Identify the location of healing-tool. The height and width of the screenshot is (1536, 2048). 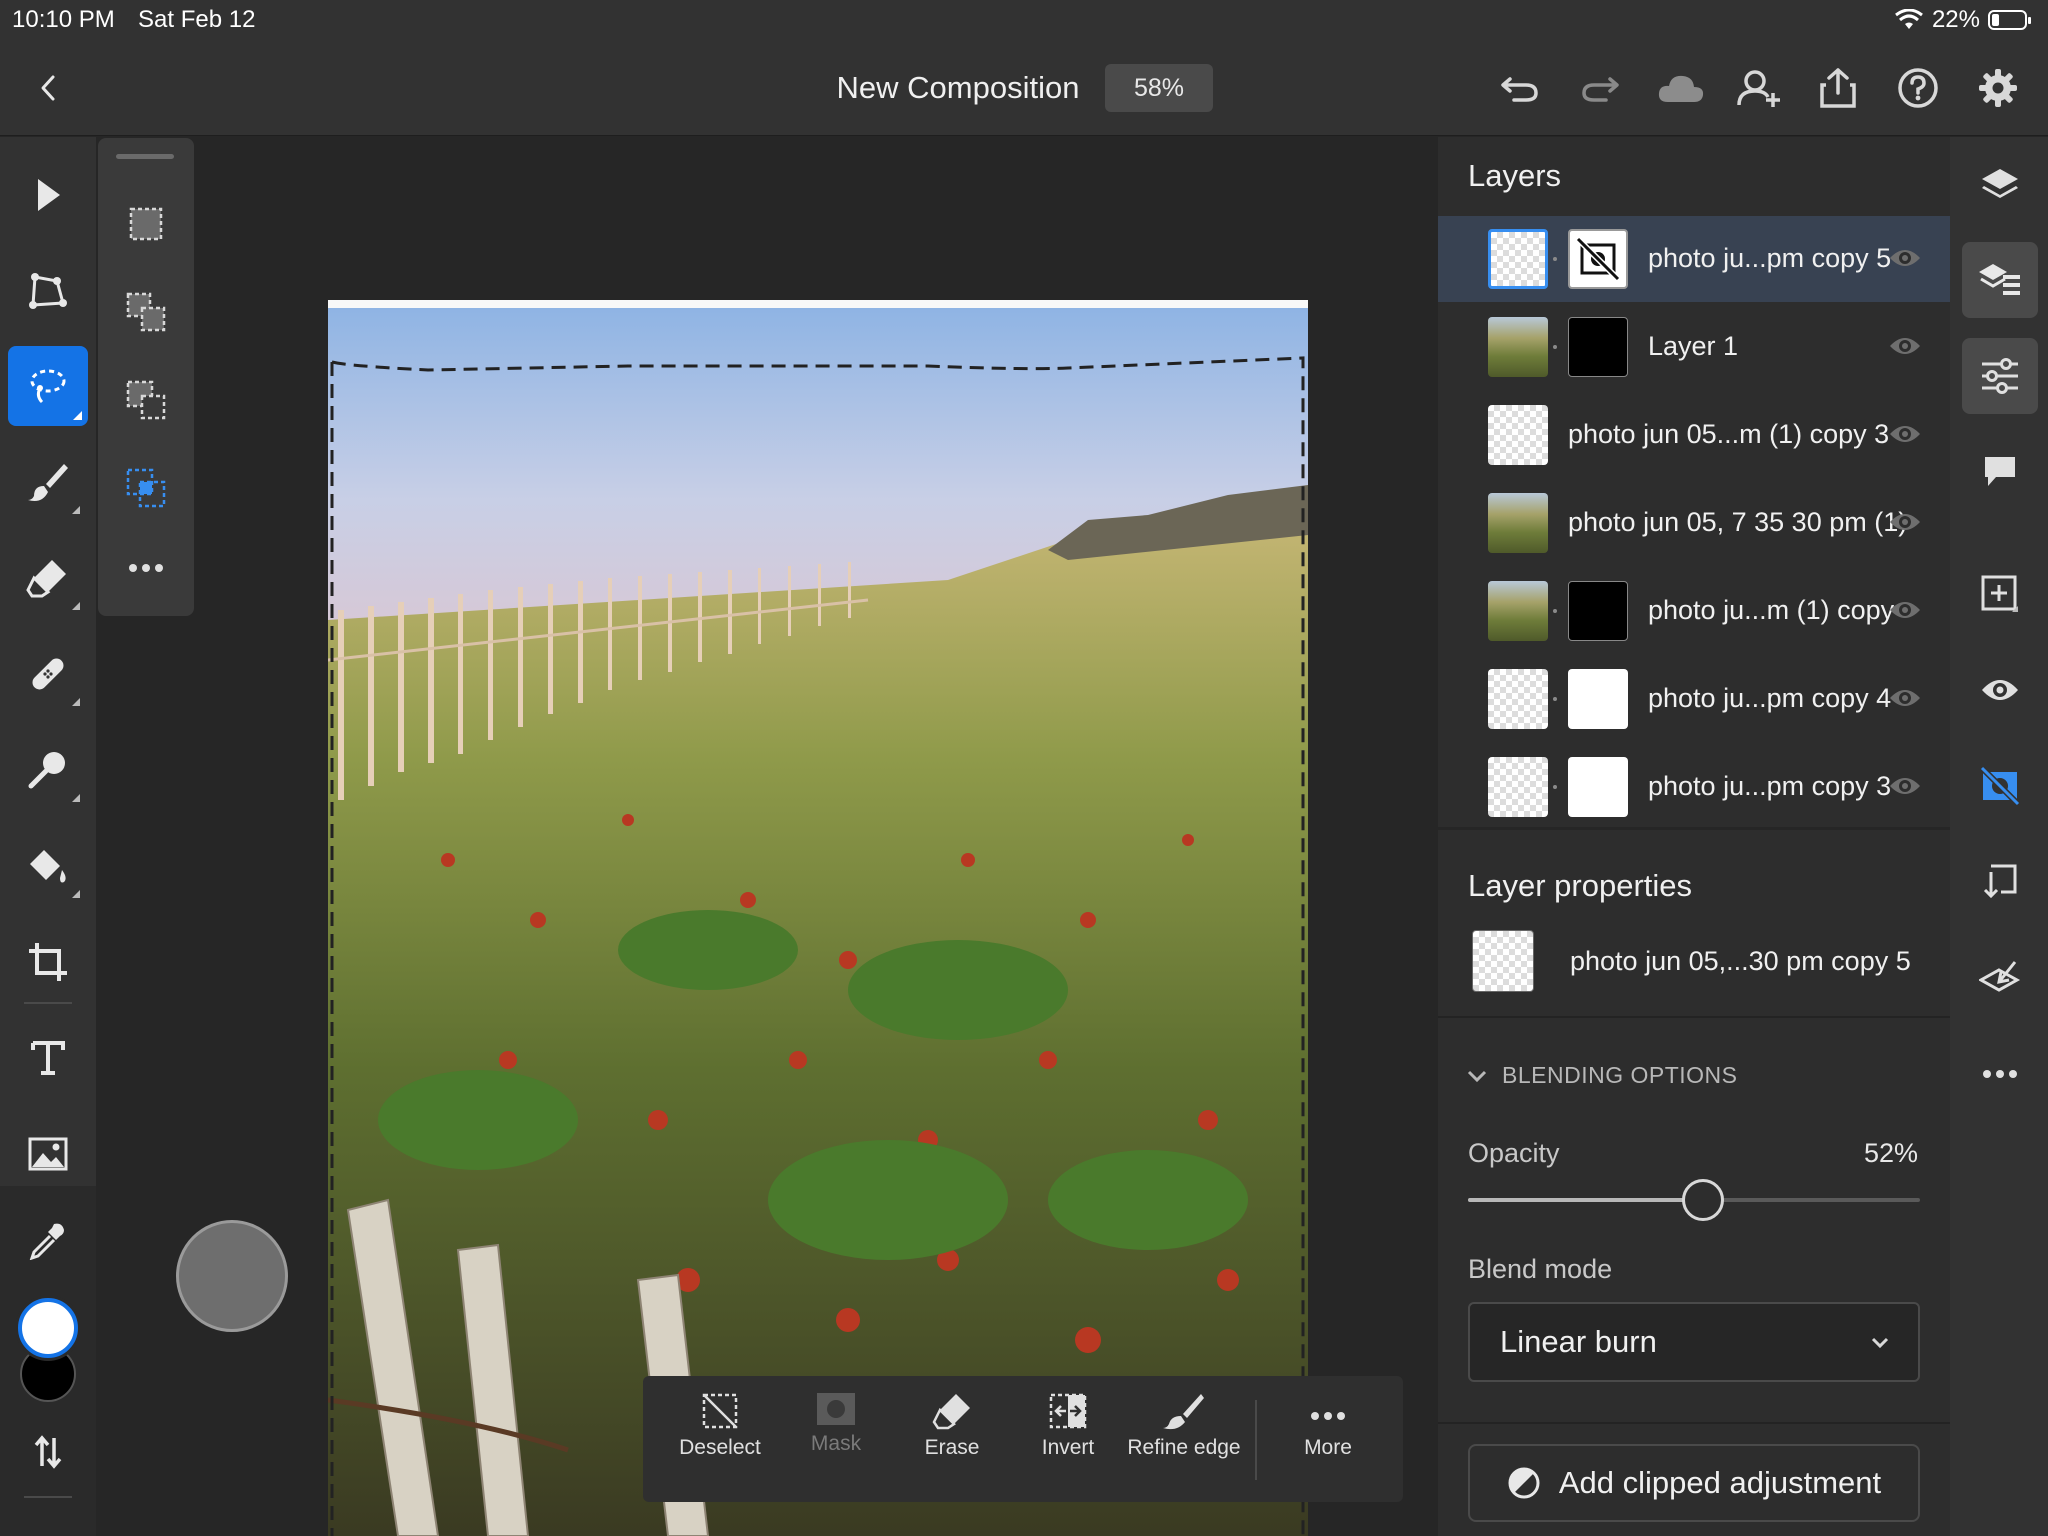
(48, 674).